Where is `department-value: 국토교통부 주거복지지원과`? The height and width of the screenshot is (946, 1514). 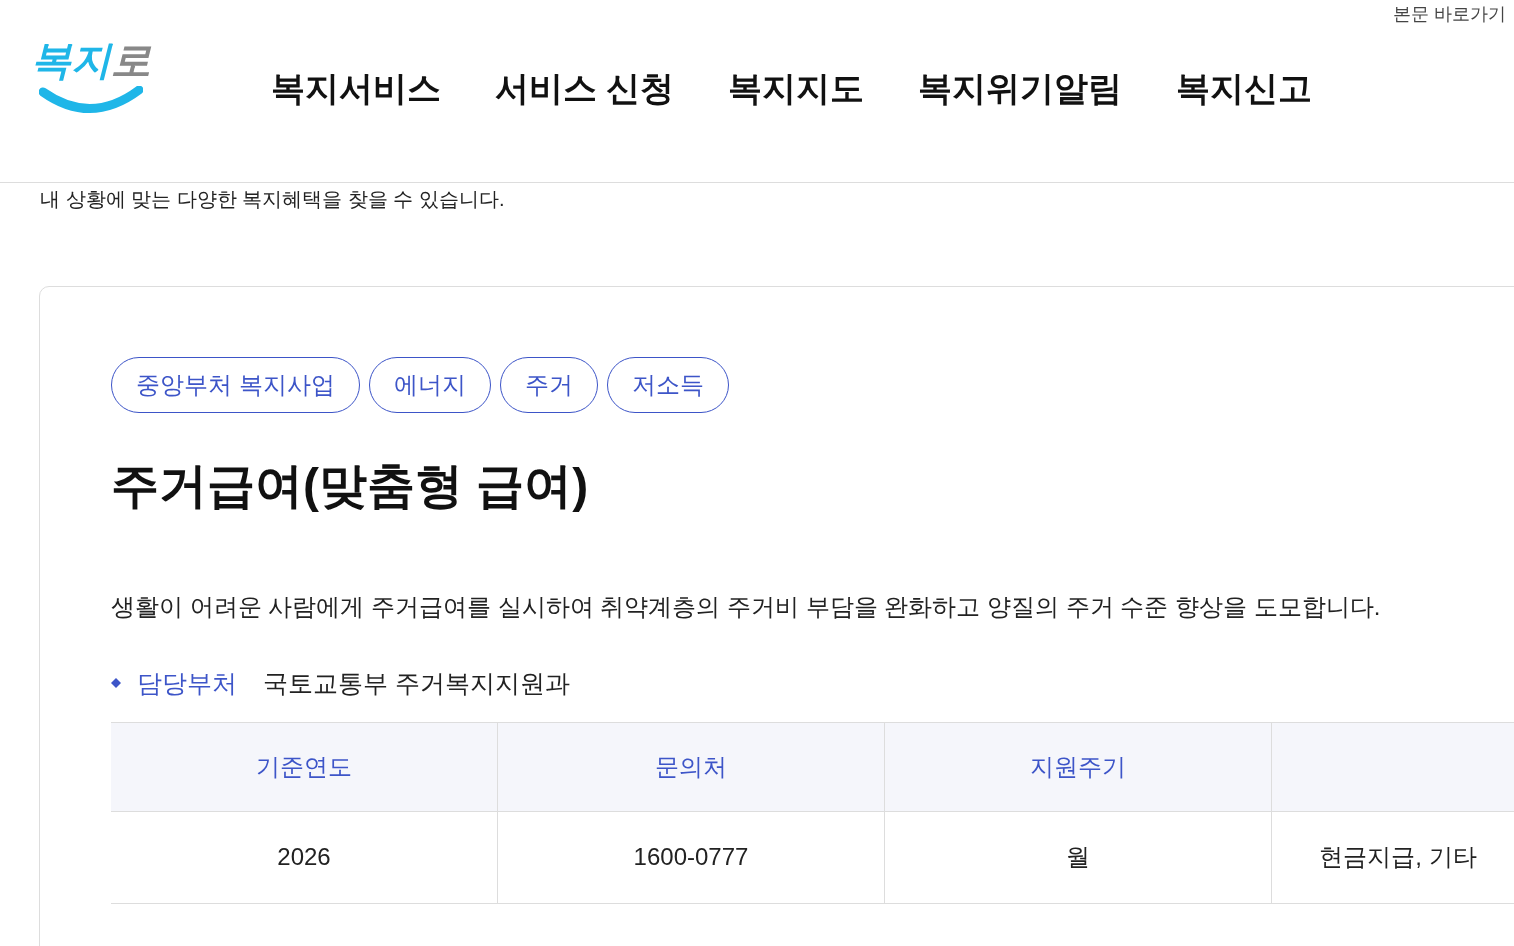 department-value: 국토교통부 주거복지지원과 is located at coordinates (416, 683).